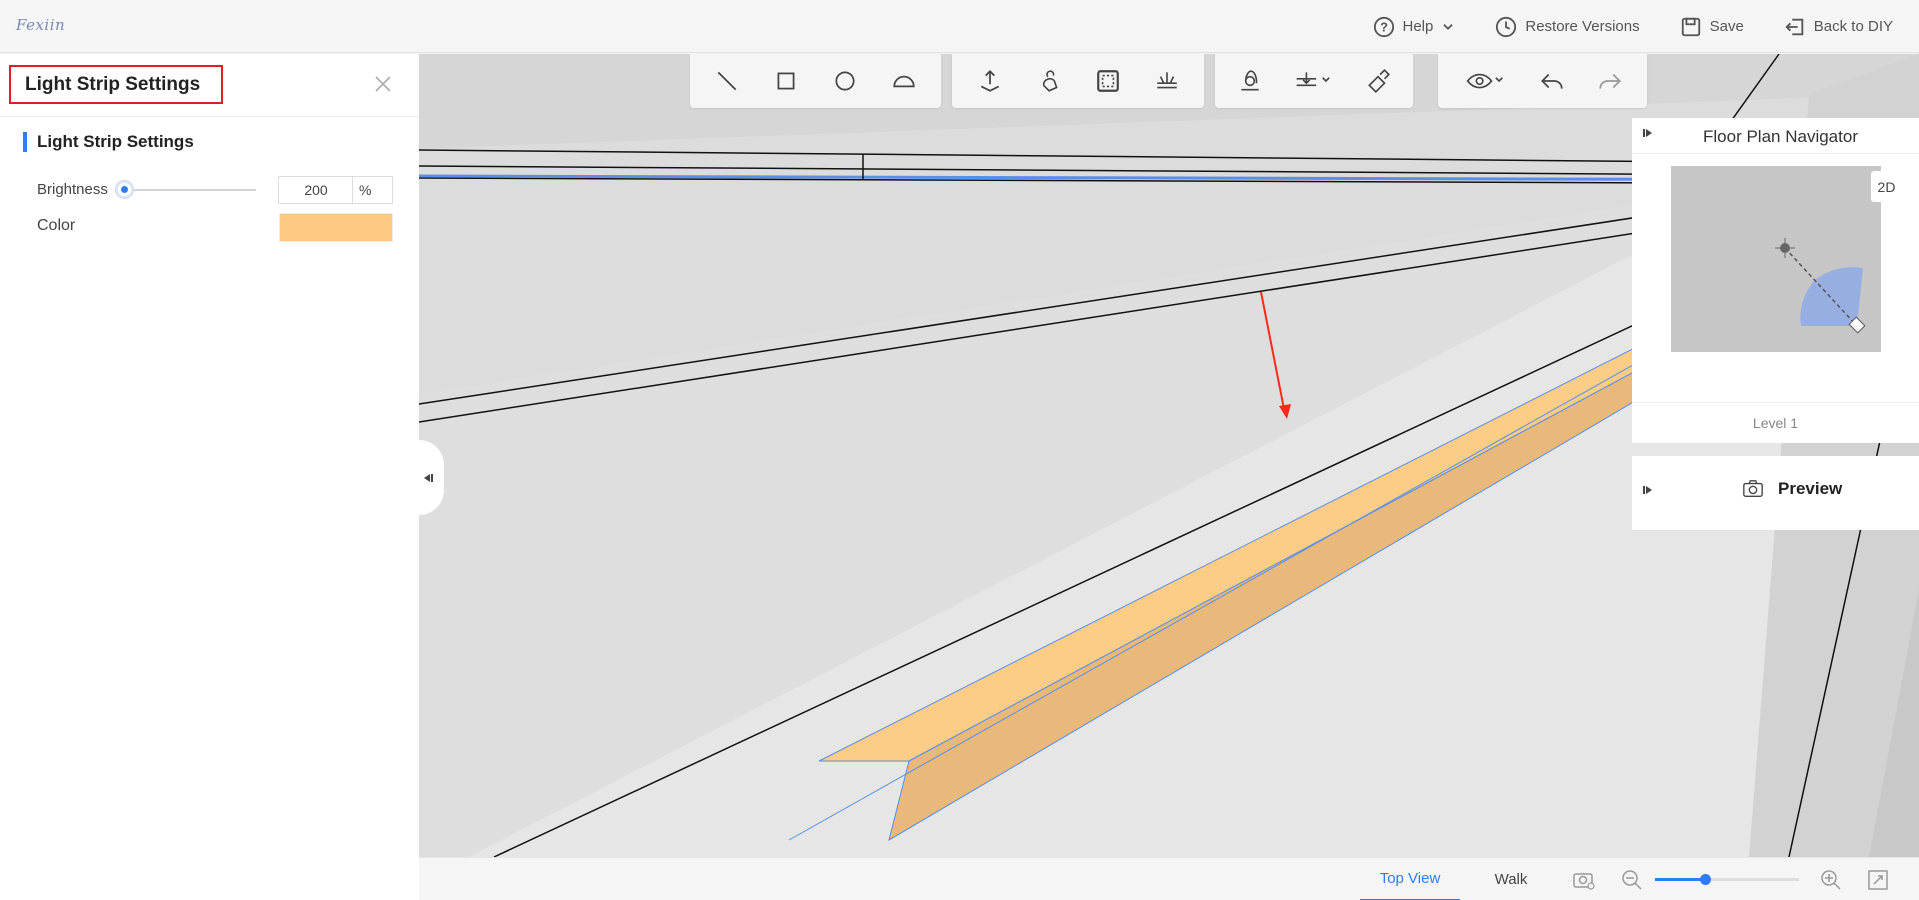  Describe the element at coordinates (1078, 81) in the screenshot. I see `toolbar-edit-group` at that location.